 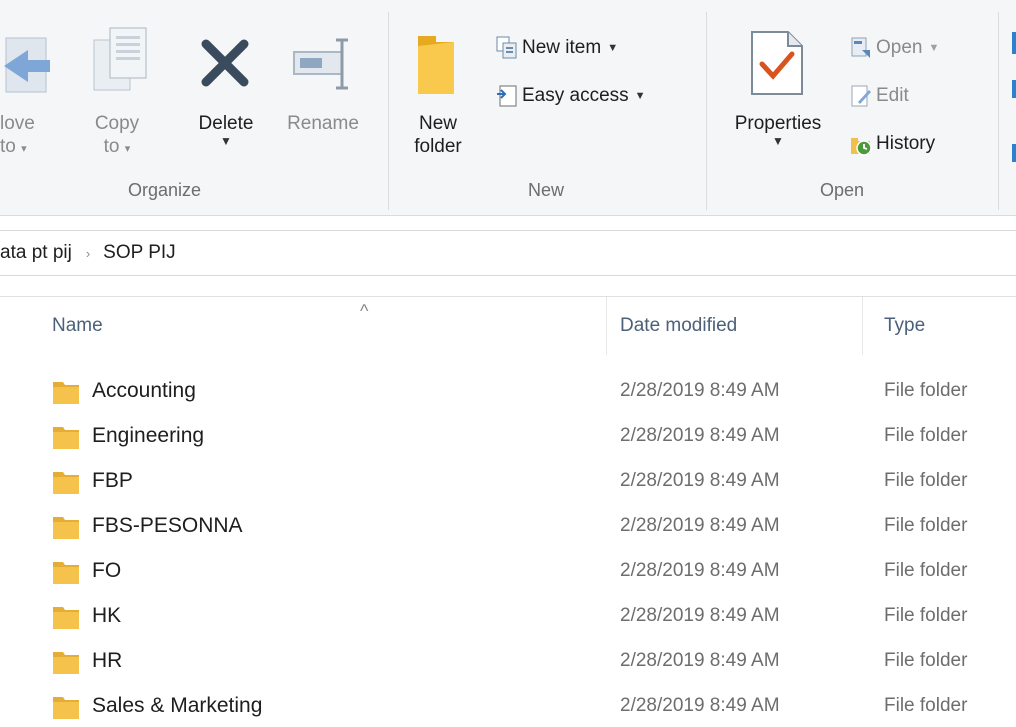 What do you see at coordinates (778, 123) in the screenshot?
I see `properties-label: Properties` at bounding box center [778, 123].